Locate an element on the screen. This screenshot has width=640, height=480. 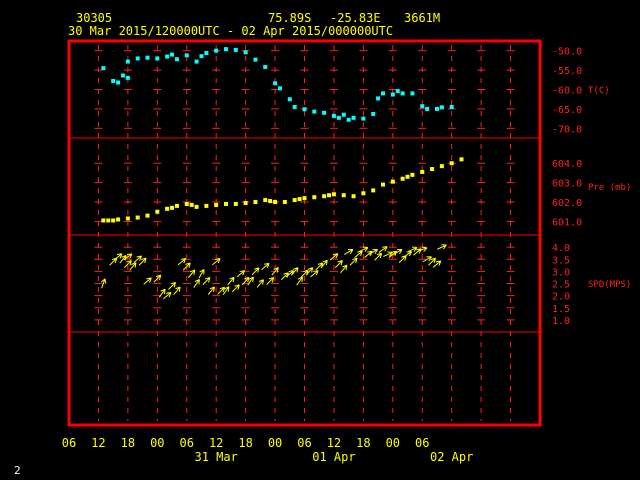
pressure-tick-label: 602.0 is located at coordinates (567, 203).